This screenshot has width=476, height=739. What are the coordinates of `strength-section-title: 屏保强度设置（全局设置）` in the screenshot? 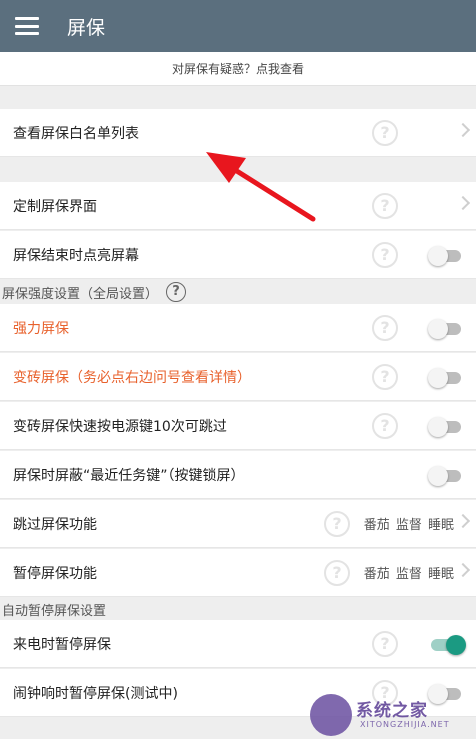 It's located at (80, 294).